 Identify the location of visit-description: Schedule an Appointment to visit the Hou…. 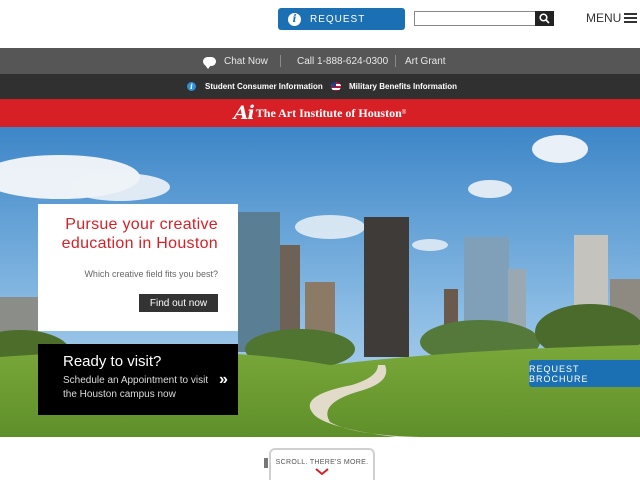
(136, 387).